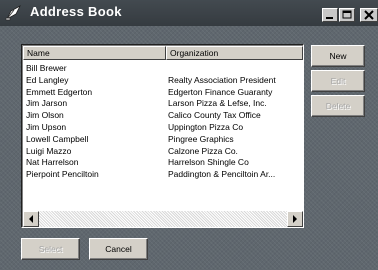 This screenshot has width=378, height=270. Describe the element at coordinates (49, 150) in the screenshot. I see `contact-name: Luigi Mazzo` at that location.